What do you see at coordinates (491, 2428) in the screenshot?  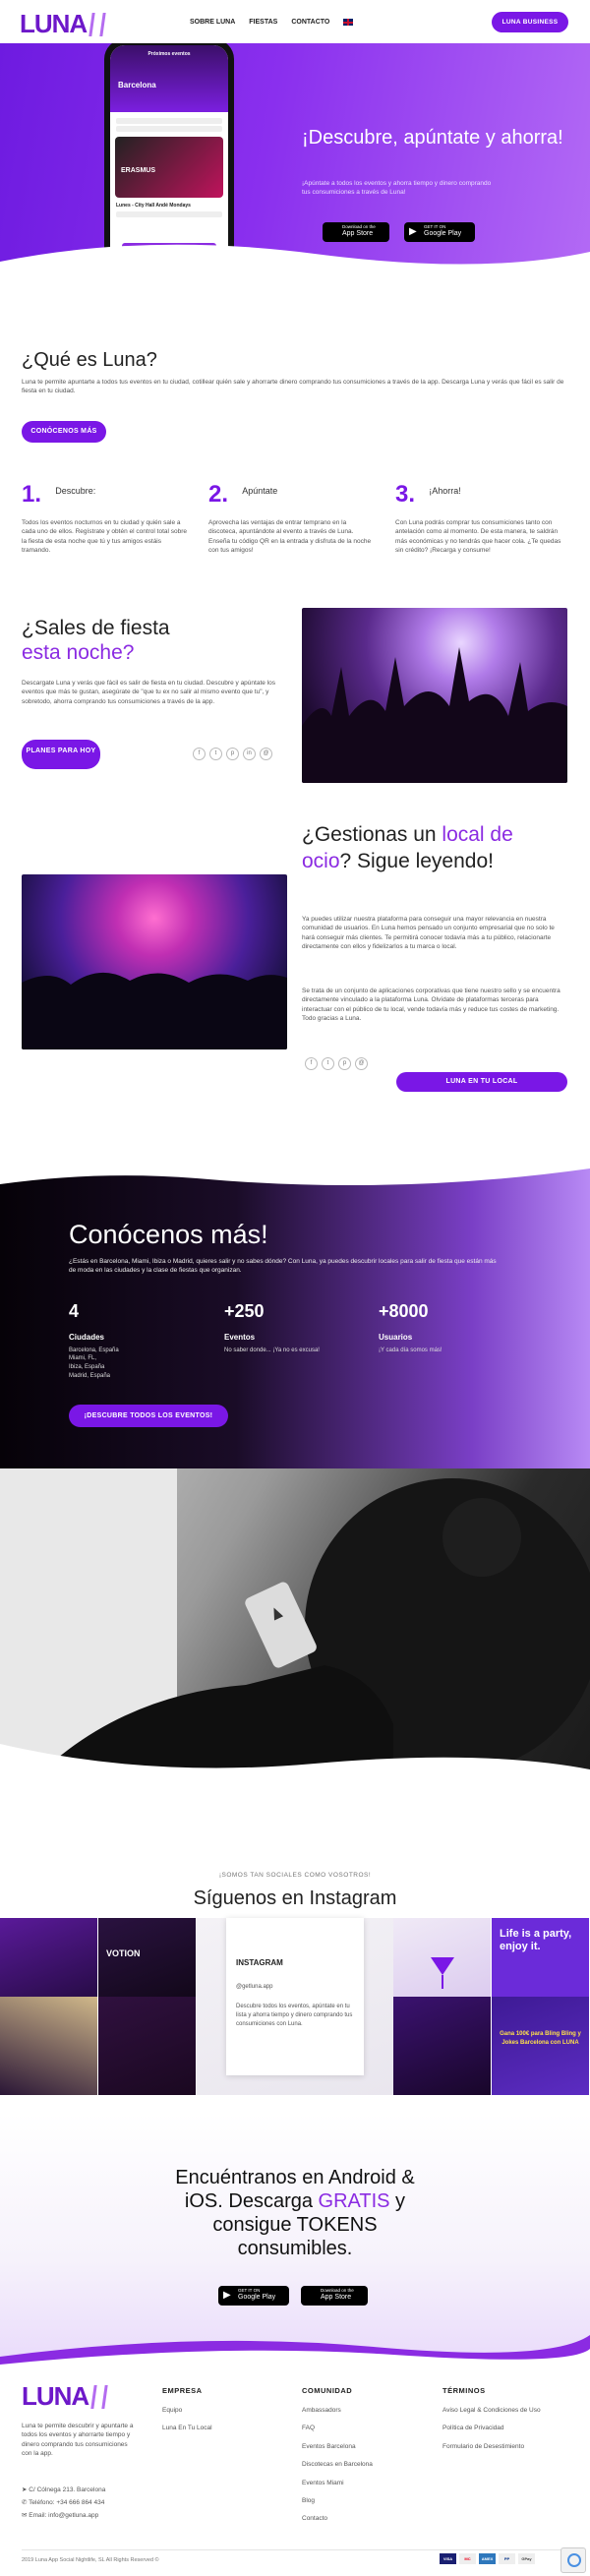 I see `footer-link: Política de Privacidad` at bounding box center [491, 2428].